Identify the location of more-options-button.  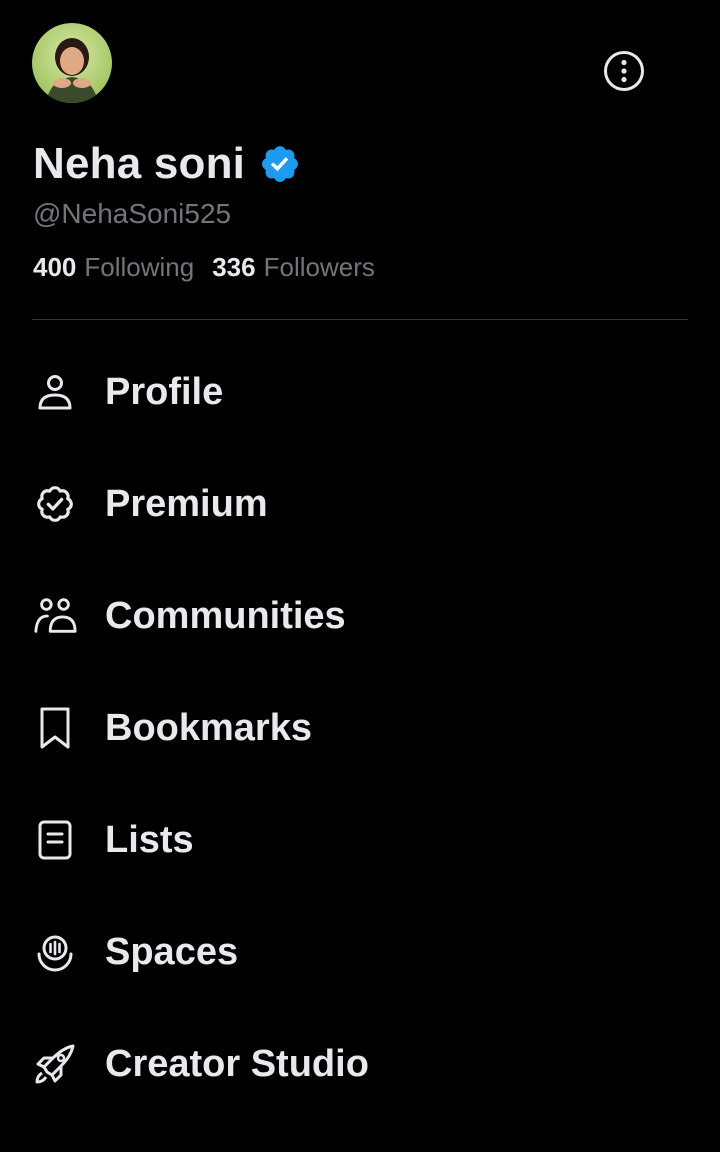
(624, 71).